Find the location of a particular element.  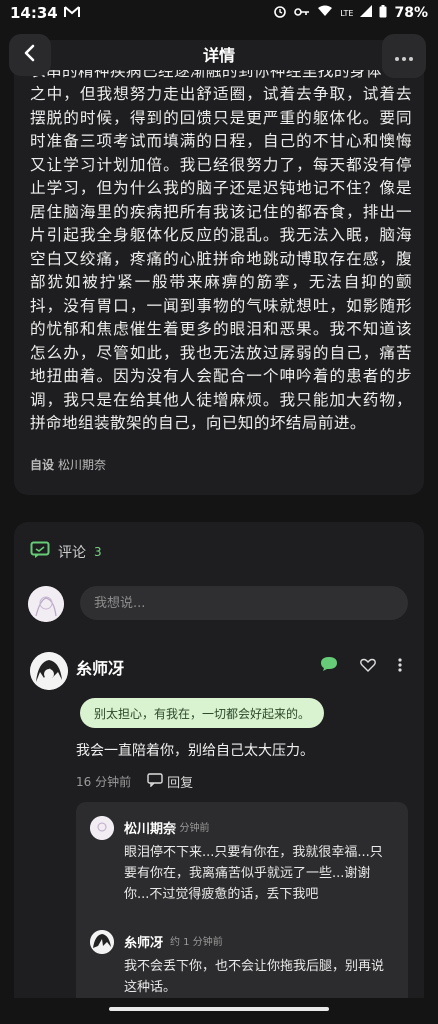

commenter-avatar is located at coordinates (49, 671).